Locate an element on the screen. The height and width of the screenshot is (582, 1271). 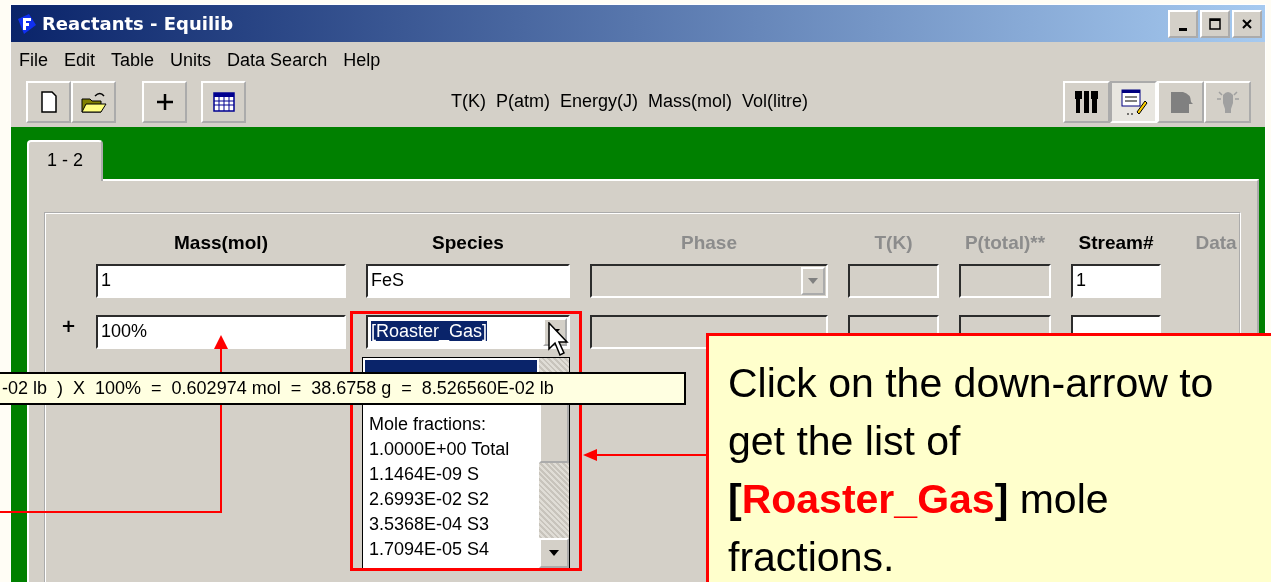
scroll-down-button is located at coordinates (554, 553).